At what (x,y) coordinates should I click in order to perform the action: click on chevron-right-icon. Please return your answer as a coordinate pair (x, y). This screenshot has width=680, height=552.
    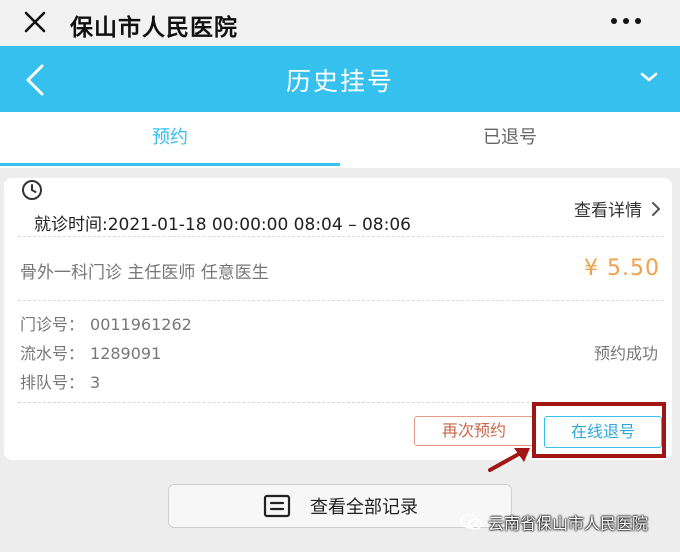
    Looking at the image, I should click on (656, 208).